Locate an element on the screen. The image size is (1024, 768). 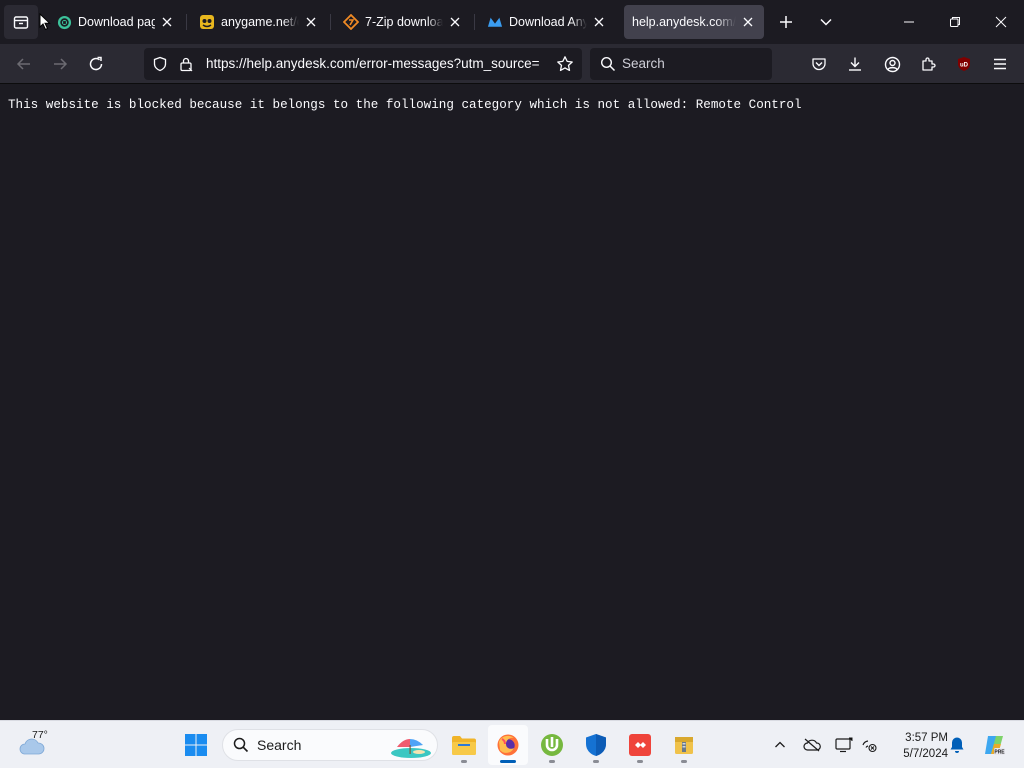
weather-temperature: 77° is located at coordinates (40, 735).